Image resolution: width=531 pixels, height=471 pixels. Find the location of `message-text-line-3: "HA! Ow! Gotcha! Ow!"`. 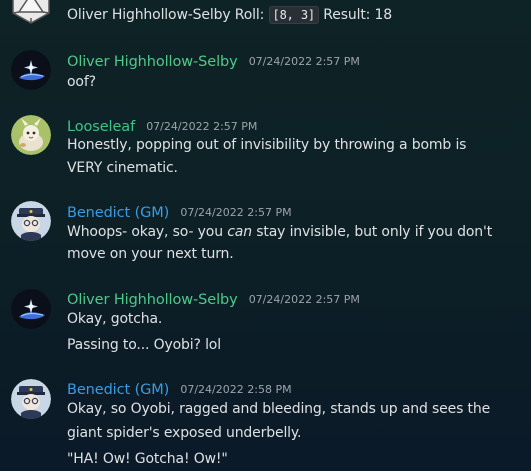

message-text-line-3: "HA! Ow! Gotcha! Ow!" is located at coordinates (147, 459).